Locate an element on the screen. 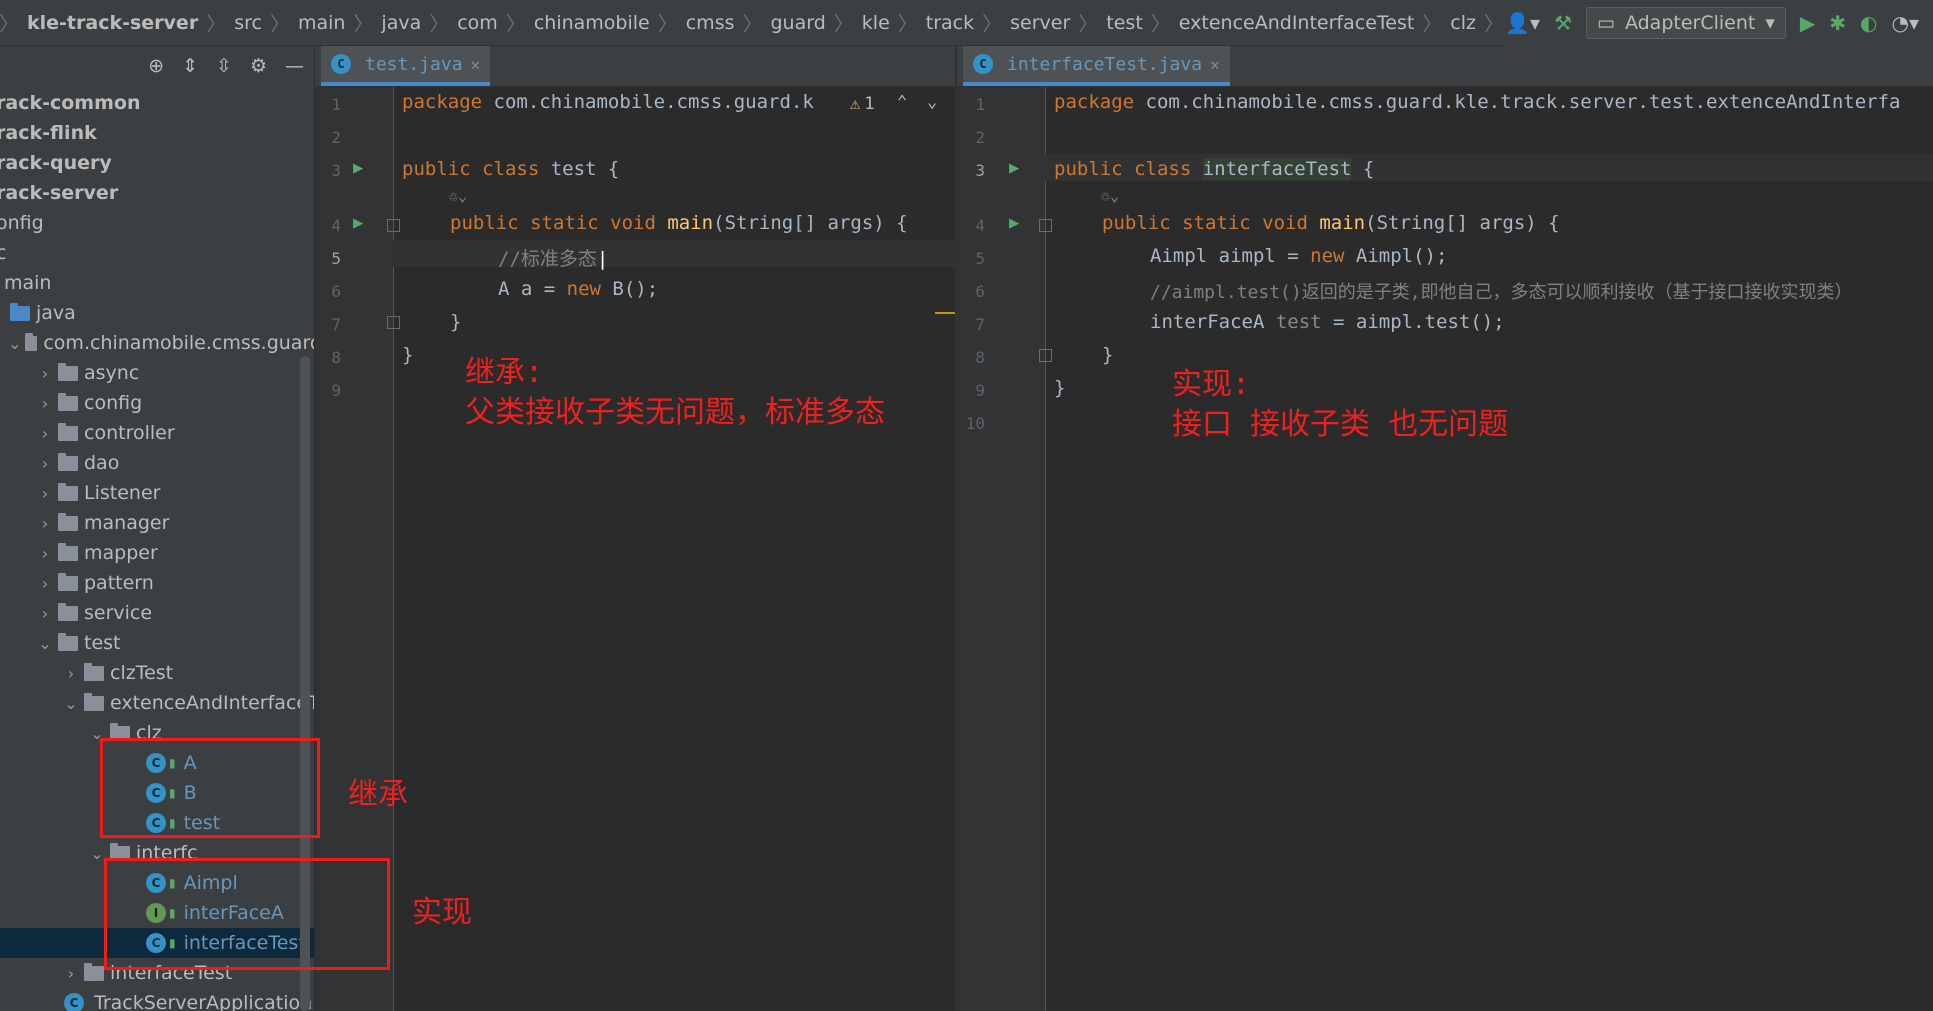  tree-item-package: › Listener is located at coordinates (175, 493).